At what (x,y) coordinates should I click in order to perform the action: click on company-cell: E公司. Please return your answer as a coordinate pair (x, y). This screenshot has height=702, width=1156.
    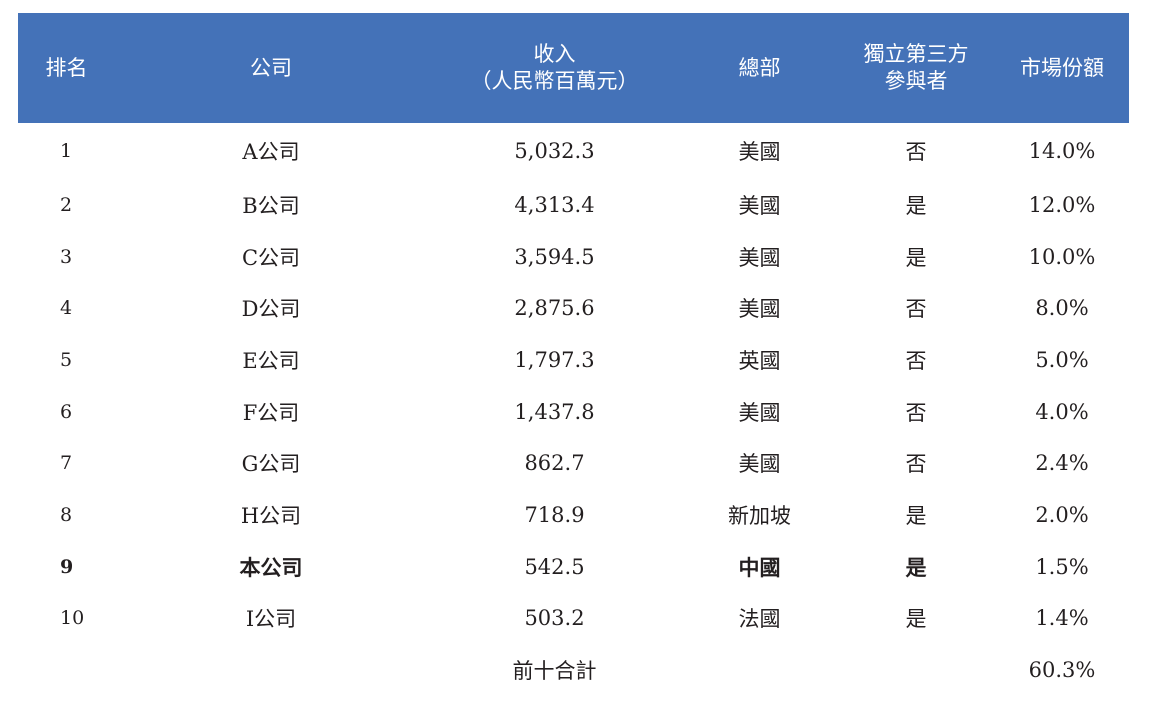
    Looking at the image, I should click on (271, 360).